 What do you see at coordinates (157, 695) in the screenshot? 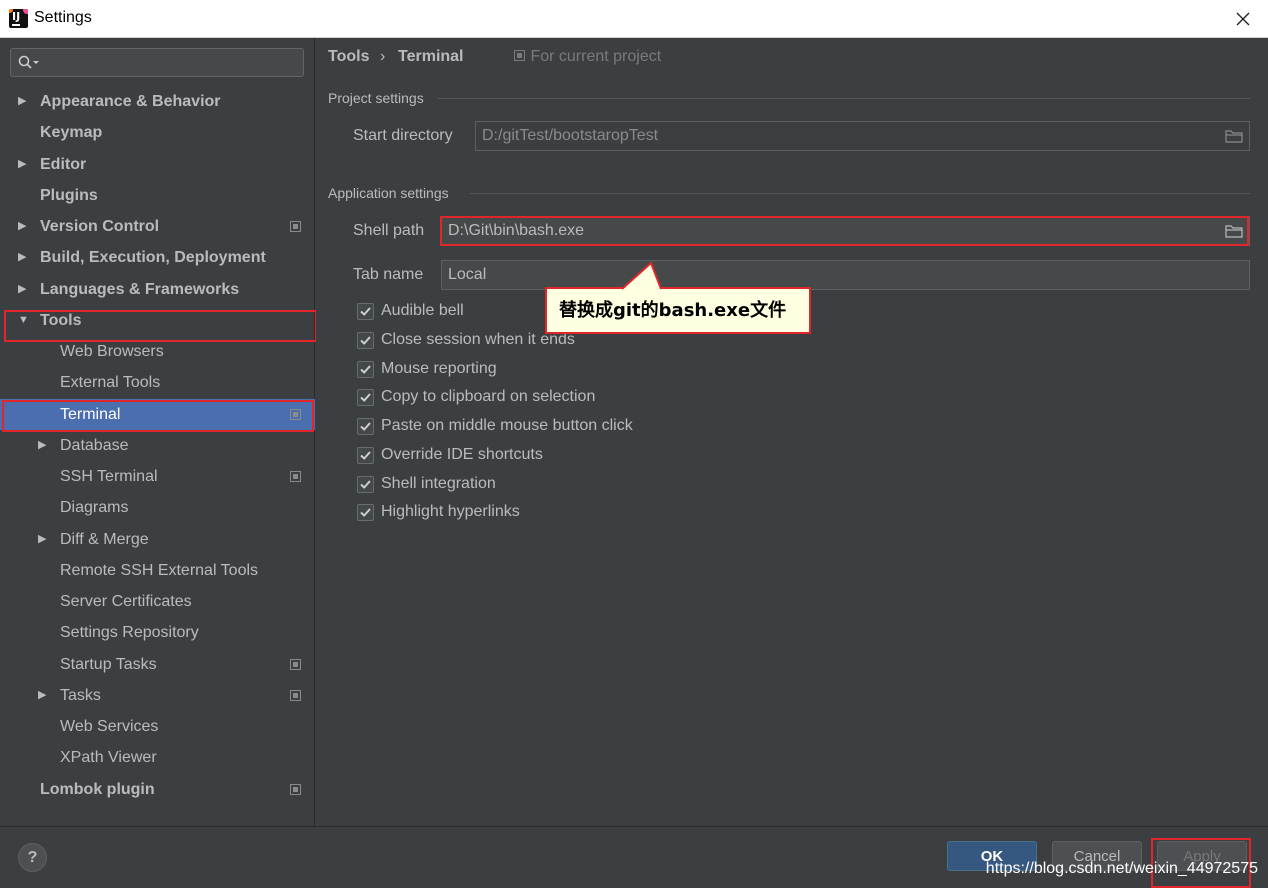
I see `sidebar-item-tasks: ▶ Tasks` at bounding box center [157, 695].